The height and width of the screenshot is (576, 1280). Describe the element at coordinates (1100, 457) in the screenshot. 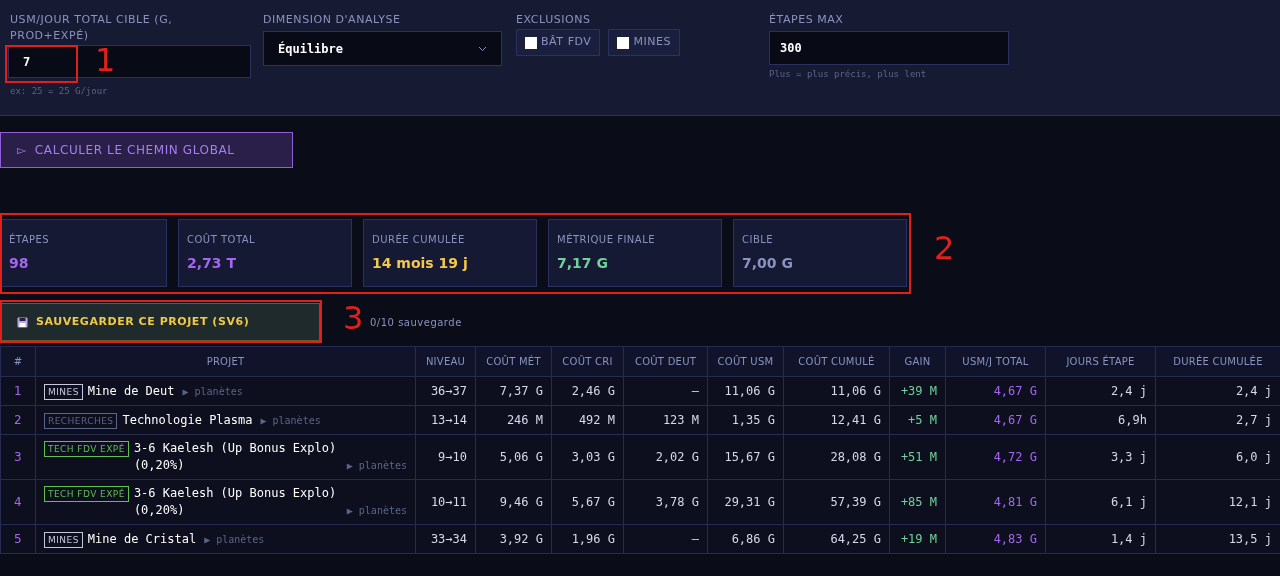

I see `table-cell: 3,3 j` at that location.